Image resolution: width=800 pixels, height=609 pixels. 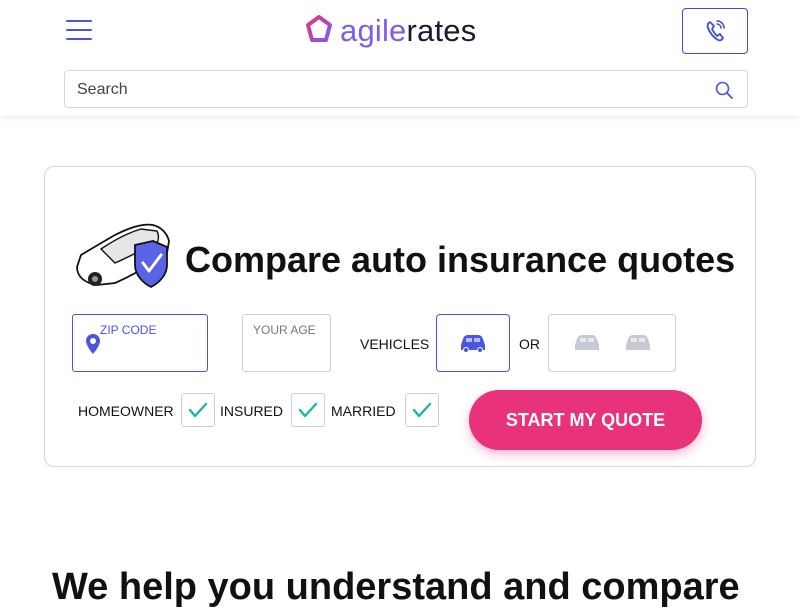 What do you see at coordinates (93, 344) in the screenshot?
I see `location-pin-icon` at bounding box center [93, 344].